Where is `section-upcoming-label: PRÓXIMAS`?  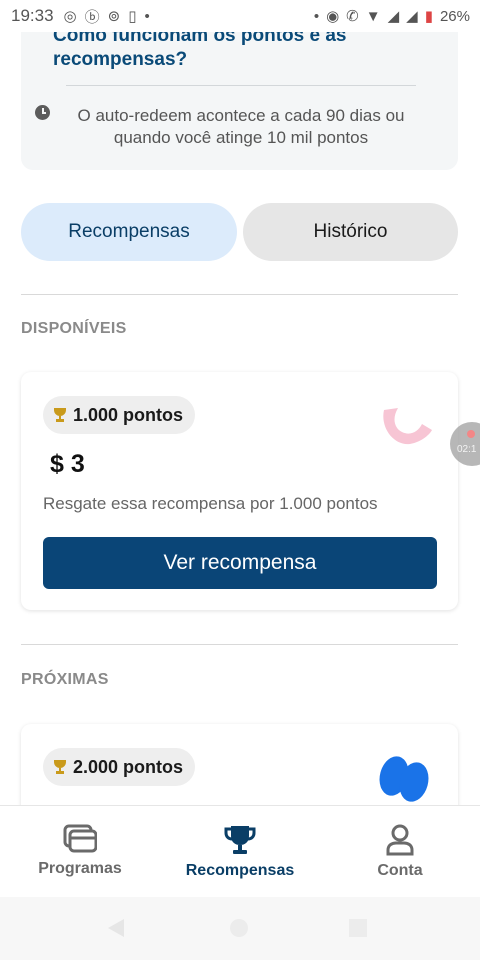 section-upcoming-label: PRÓXIMAS is located at coordinates (65, 679).